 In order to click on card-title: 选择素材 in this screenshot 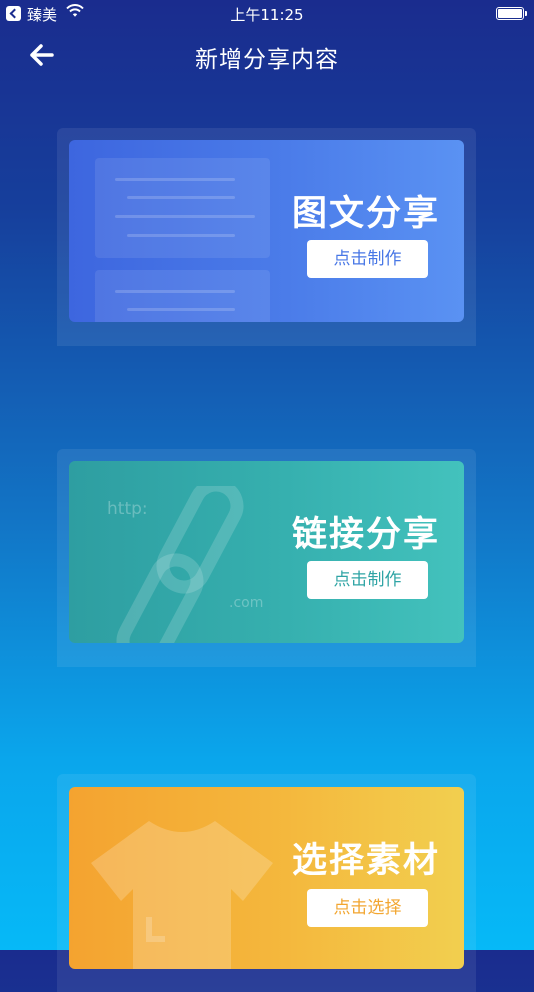, I will do `click(365, 861)`.